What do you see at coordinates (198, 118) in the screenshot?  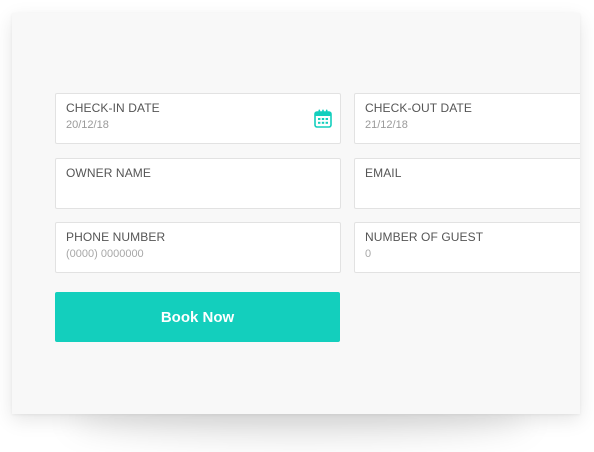 I see `checkin-date-field: CHECK-IN DATE` at bounding box center [198, 118].